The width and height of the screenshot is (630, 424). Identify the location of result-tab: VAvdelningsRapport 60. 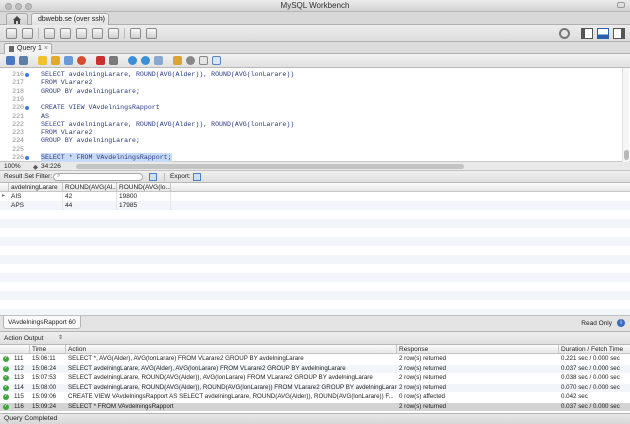
(42, 322).